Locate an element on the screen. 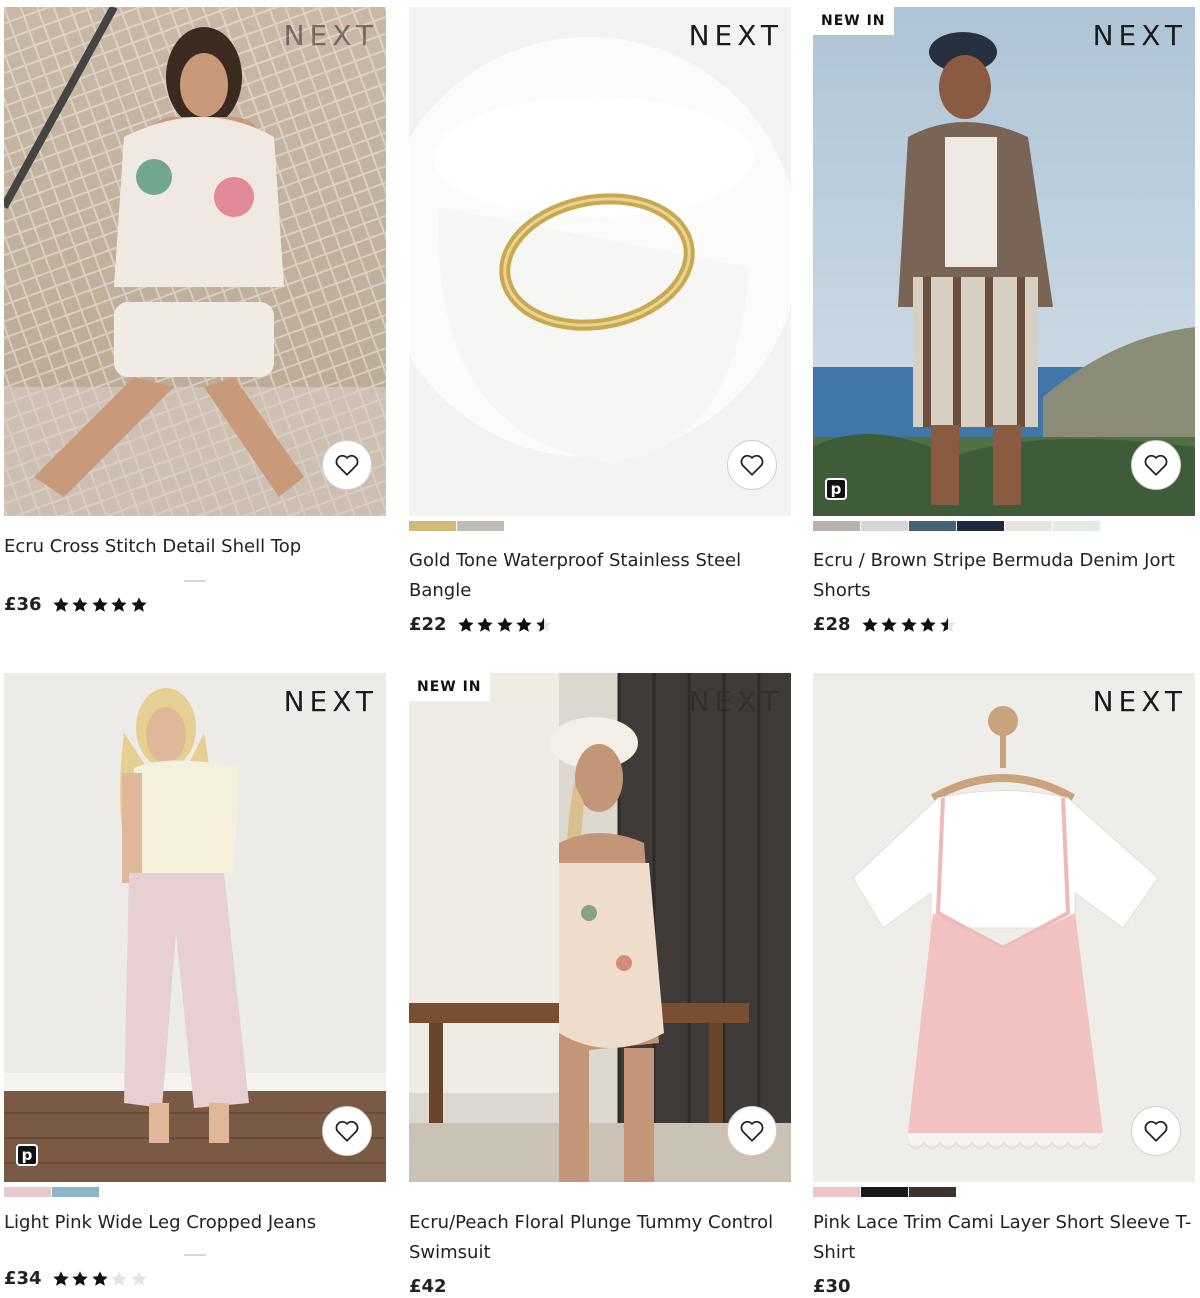  product-price: £22 is located at coordinates (428, 624).